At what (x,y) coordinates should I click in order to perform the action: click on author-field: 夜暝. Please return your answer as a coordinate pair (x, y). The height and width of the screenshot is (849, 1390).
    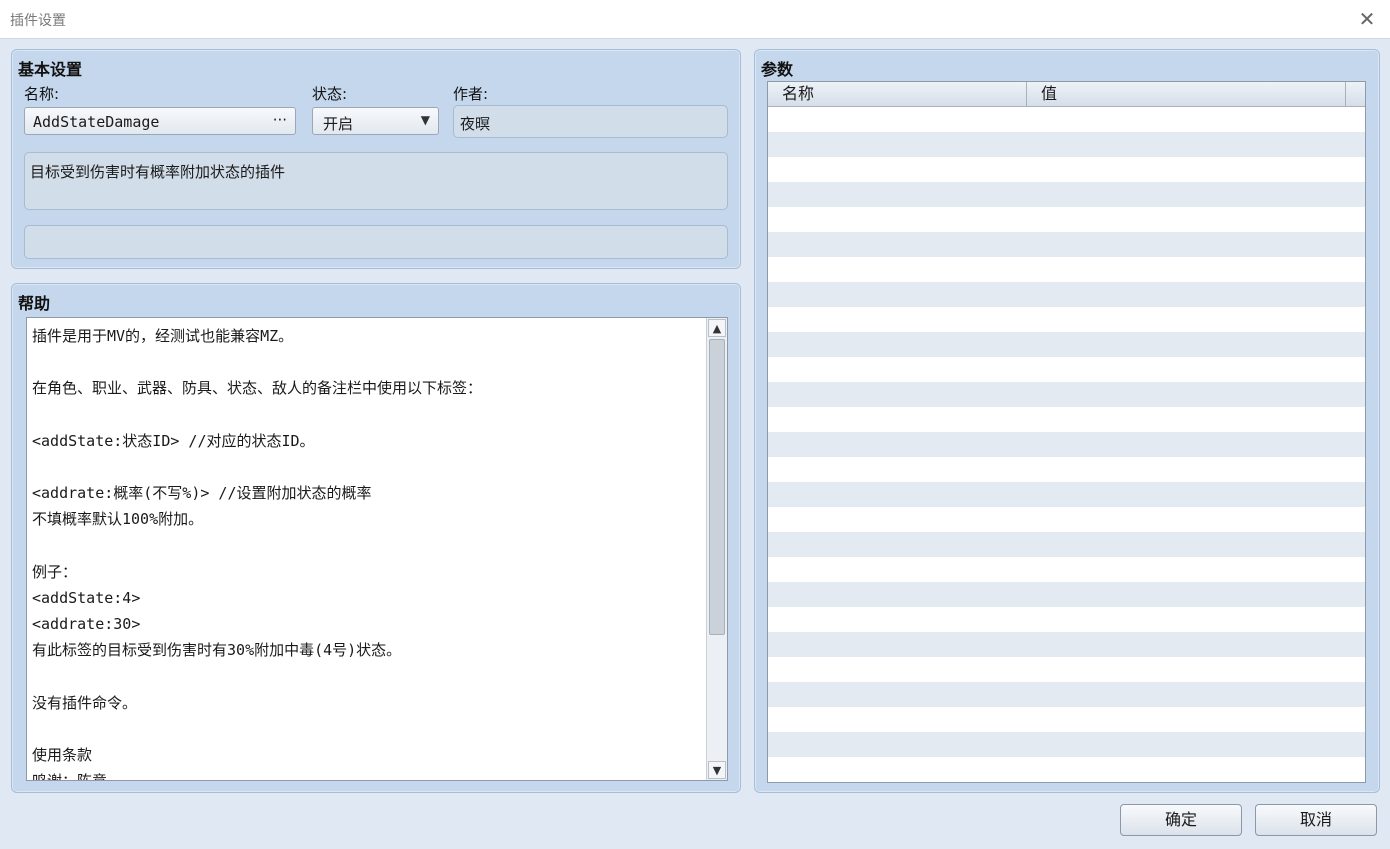
    Looking at the image, I should click on (590, 121).